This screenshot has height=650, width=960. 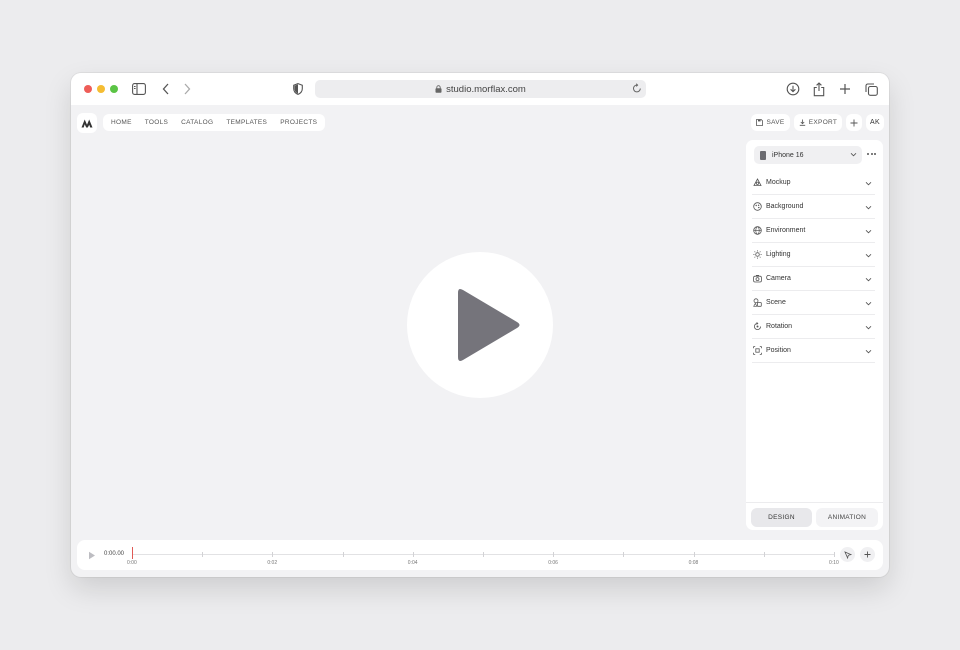 What do you see at coordinates (813, 351) in the screenshot?
I see `section-position: Position` at bounding box center [813, 351].